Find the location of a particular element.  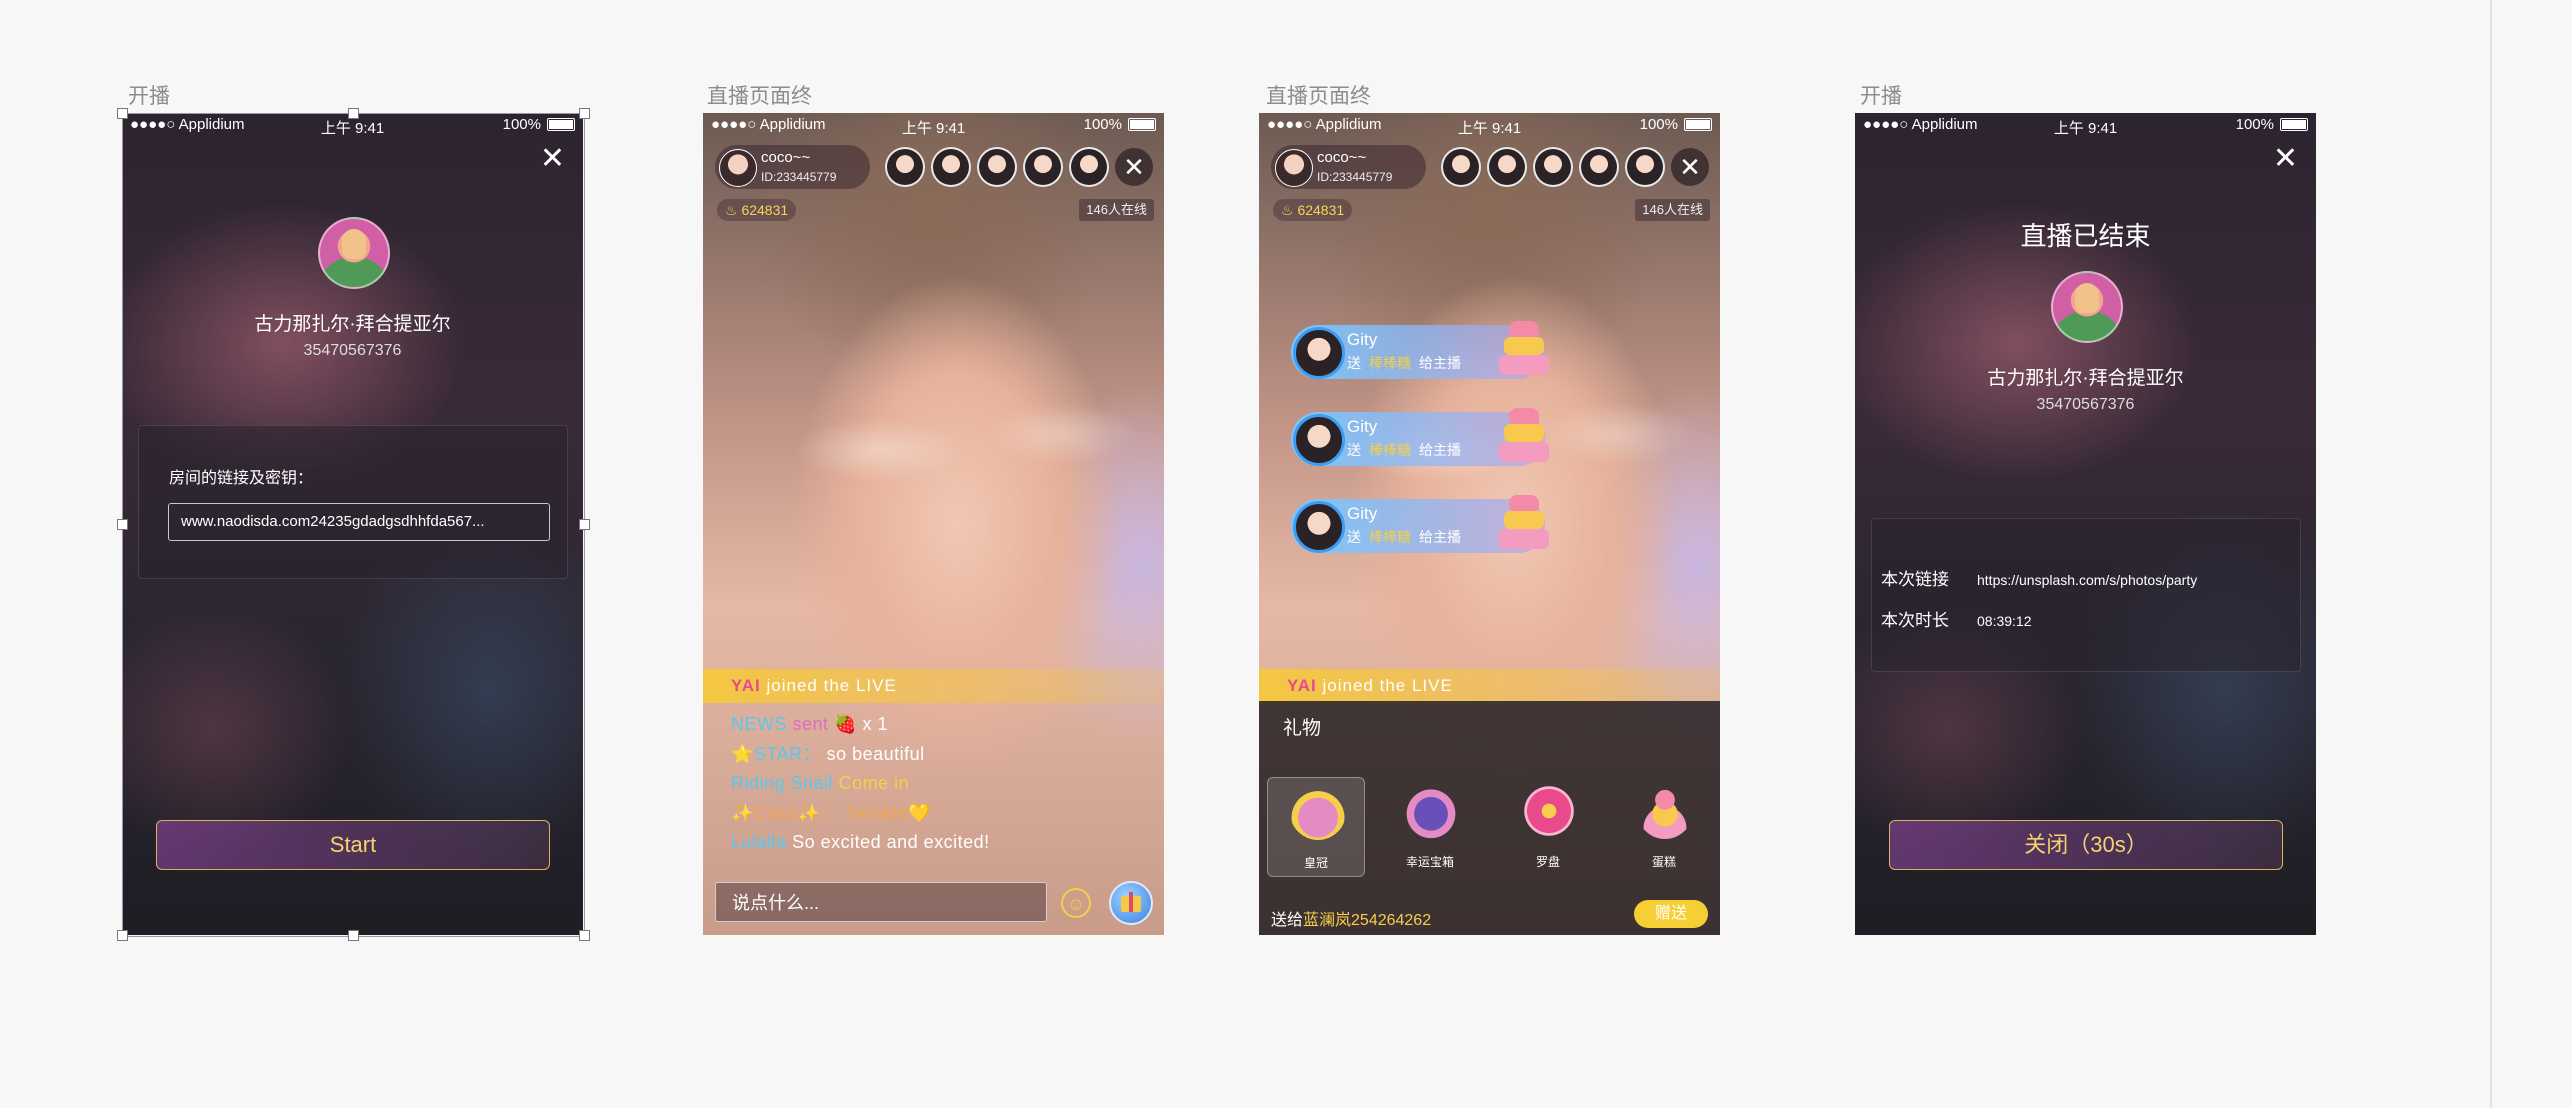

close-button: 关闭（30s） is located at coordinates (2086, 845).